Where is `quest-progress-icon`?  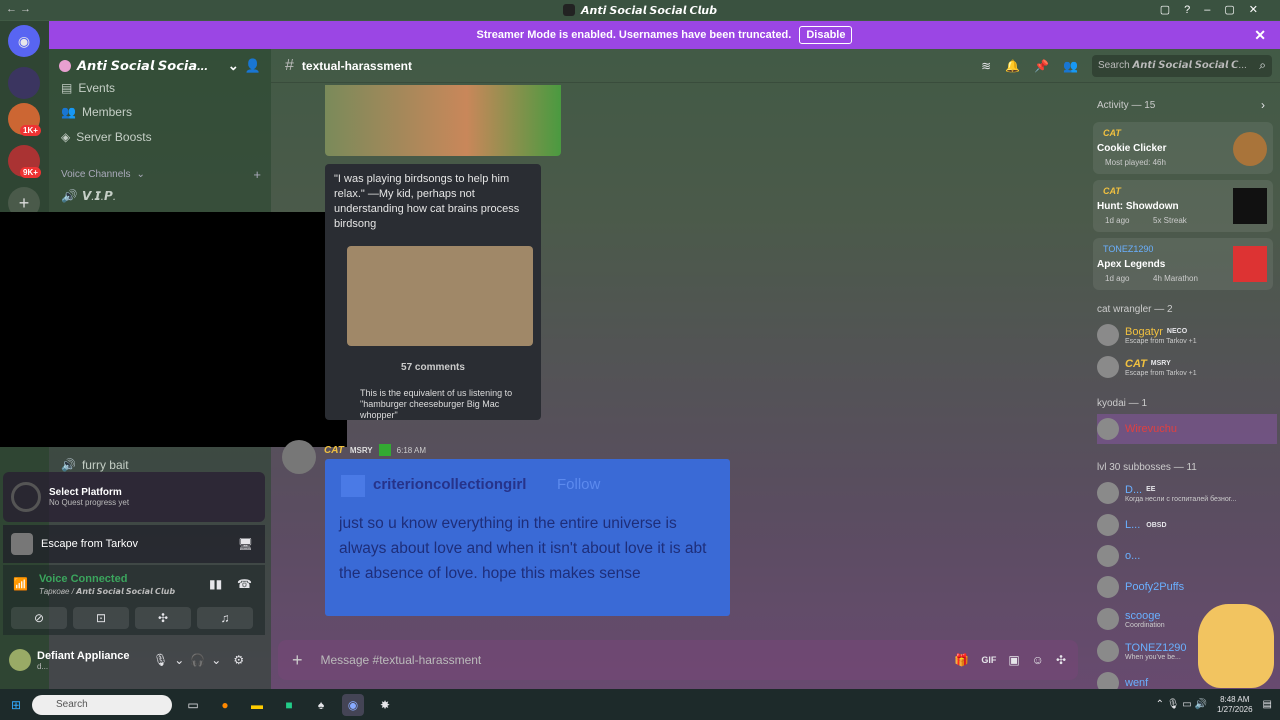
quest-progress-icon is located at coordinates (26, 497).